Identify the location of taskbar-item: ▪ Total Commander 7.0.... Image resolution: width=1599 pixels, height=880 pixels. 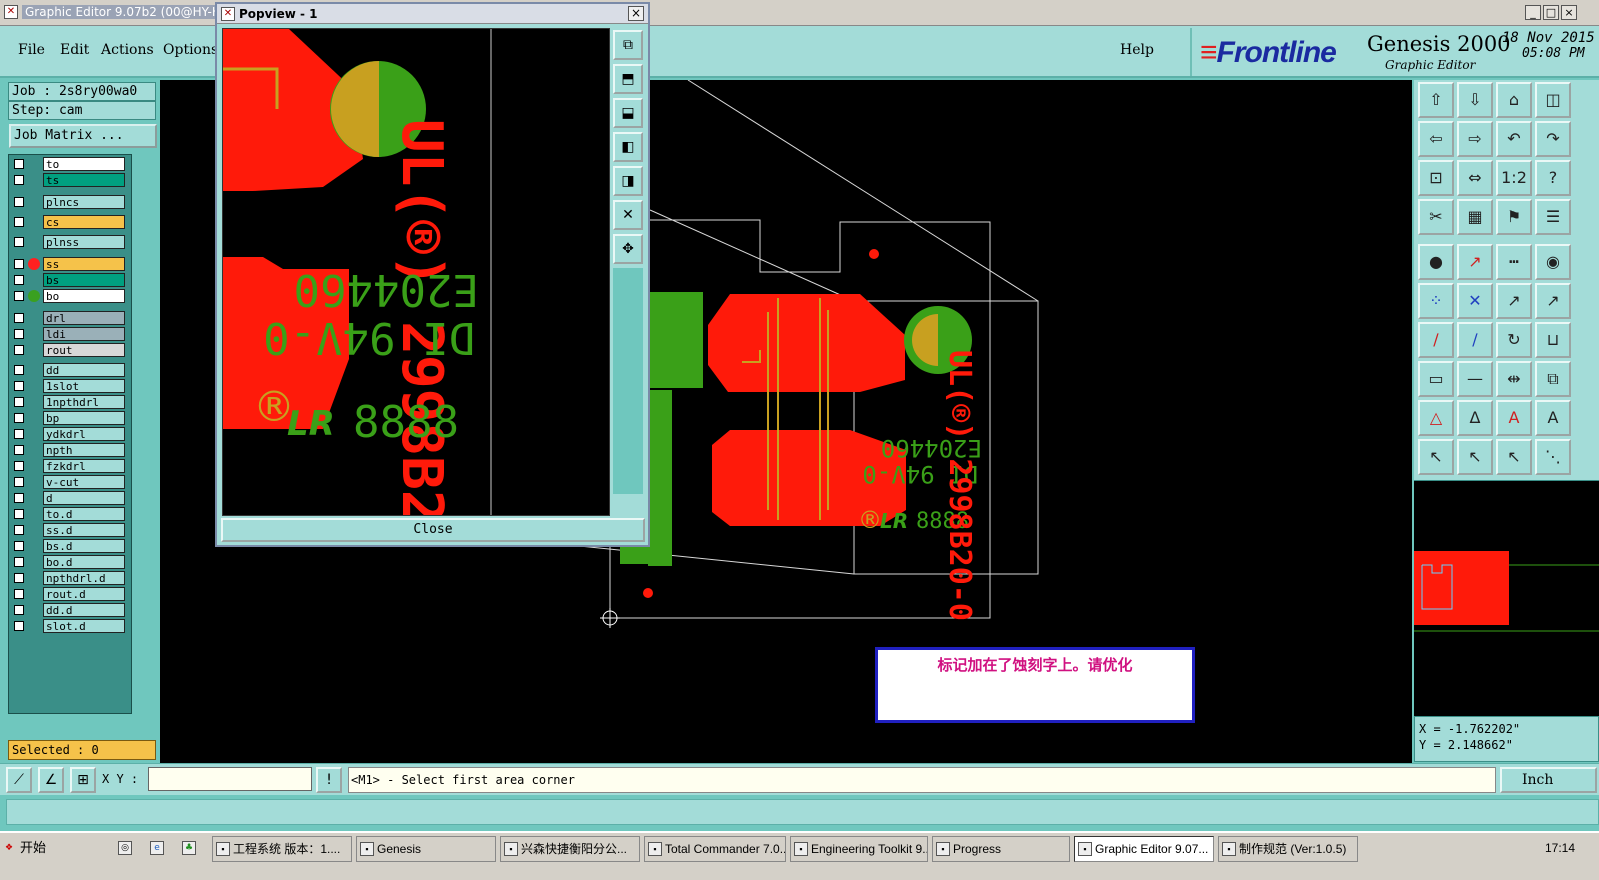
(715, 849).